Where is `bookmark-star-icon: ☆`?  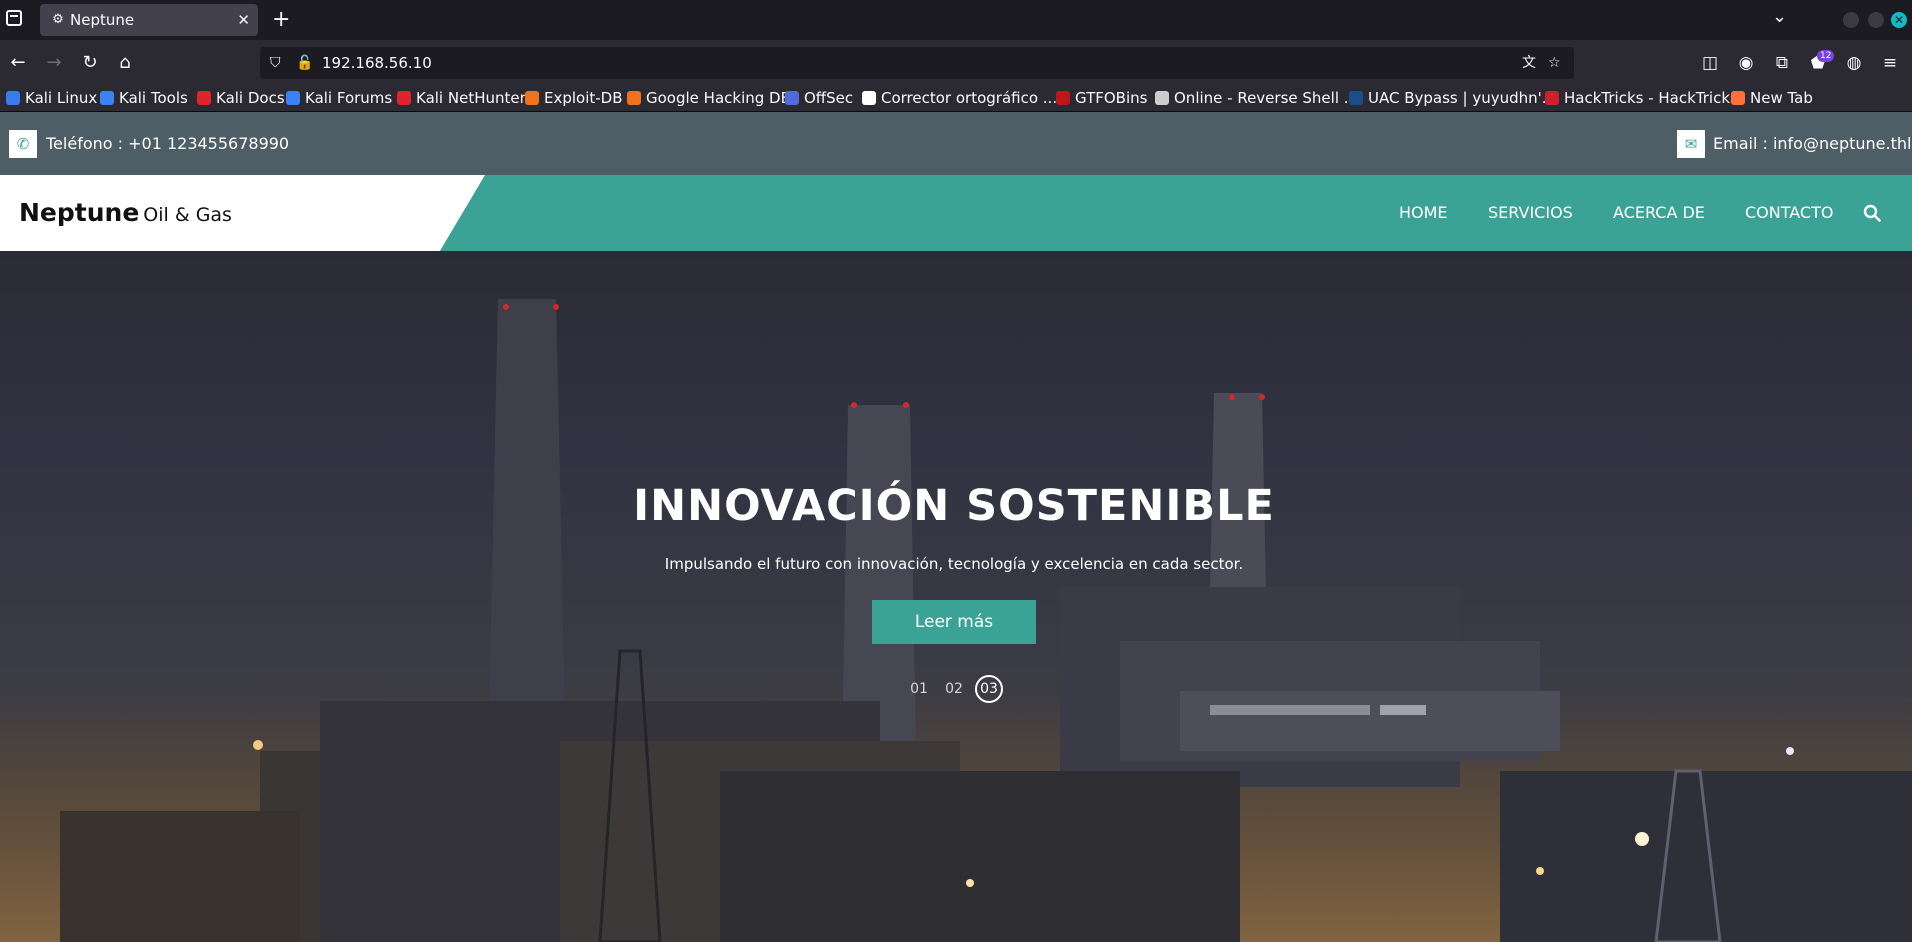
bookmark-star-icon: ☆ is located at coordinates (1554, 63).